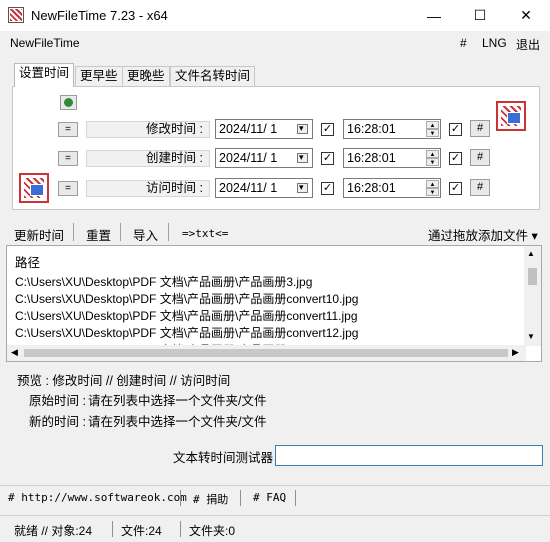  I want to click on menu-exit: 退出, so click(528, 44).